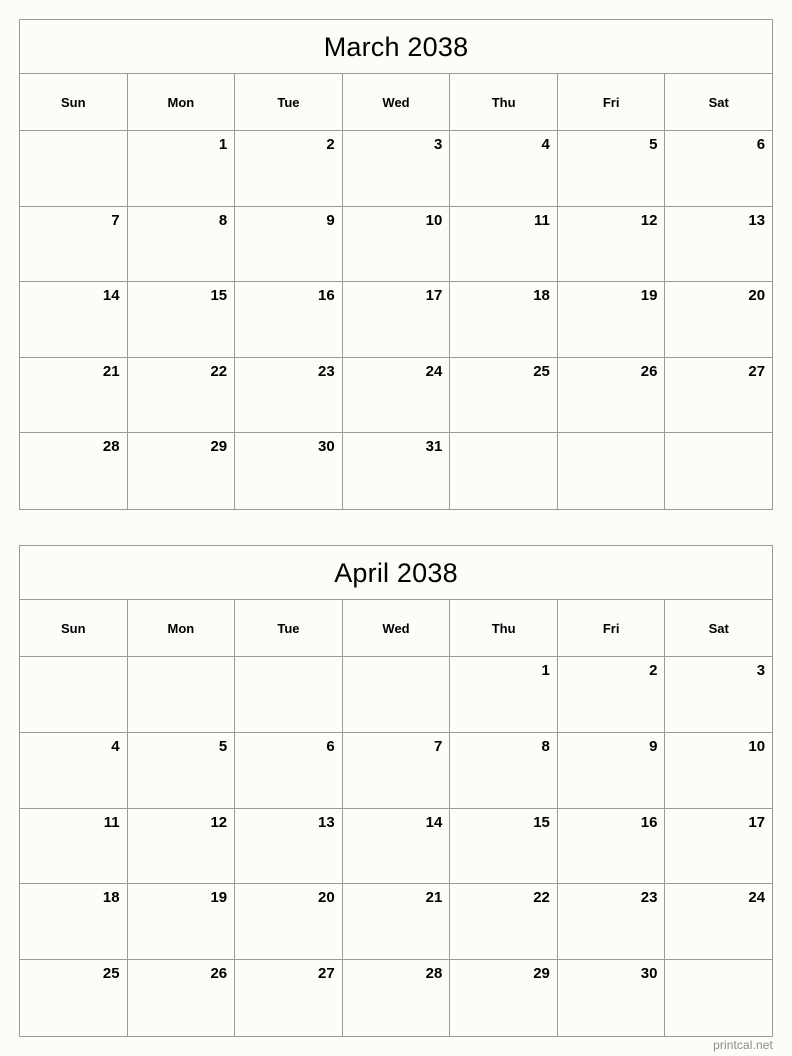 This screenshot has width=792, height=1056. What do you see at coordinates (396, 573) in the screenshot?
I see `calendar-title: April 2038` at bounding box center [396, 573].